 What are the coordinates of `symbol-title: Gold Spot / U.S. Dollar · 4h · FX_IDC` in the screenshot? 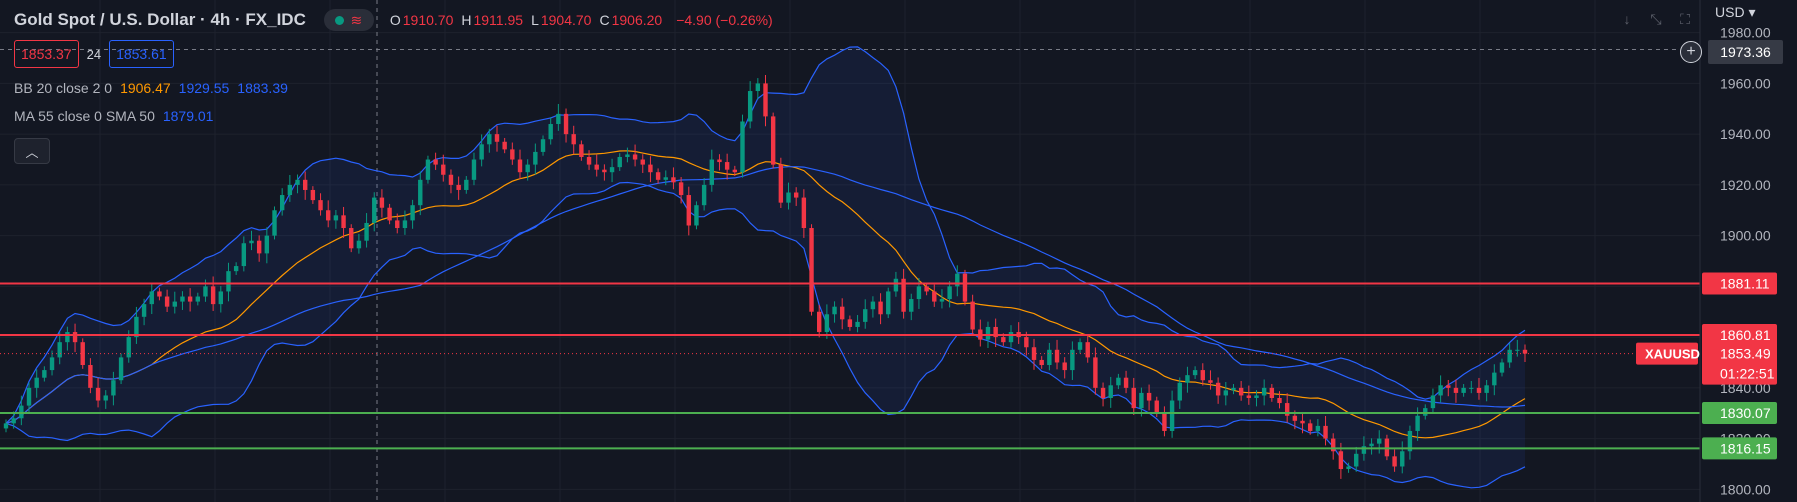 It's located at (160, 20).